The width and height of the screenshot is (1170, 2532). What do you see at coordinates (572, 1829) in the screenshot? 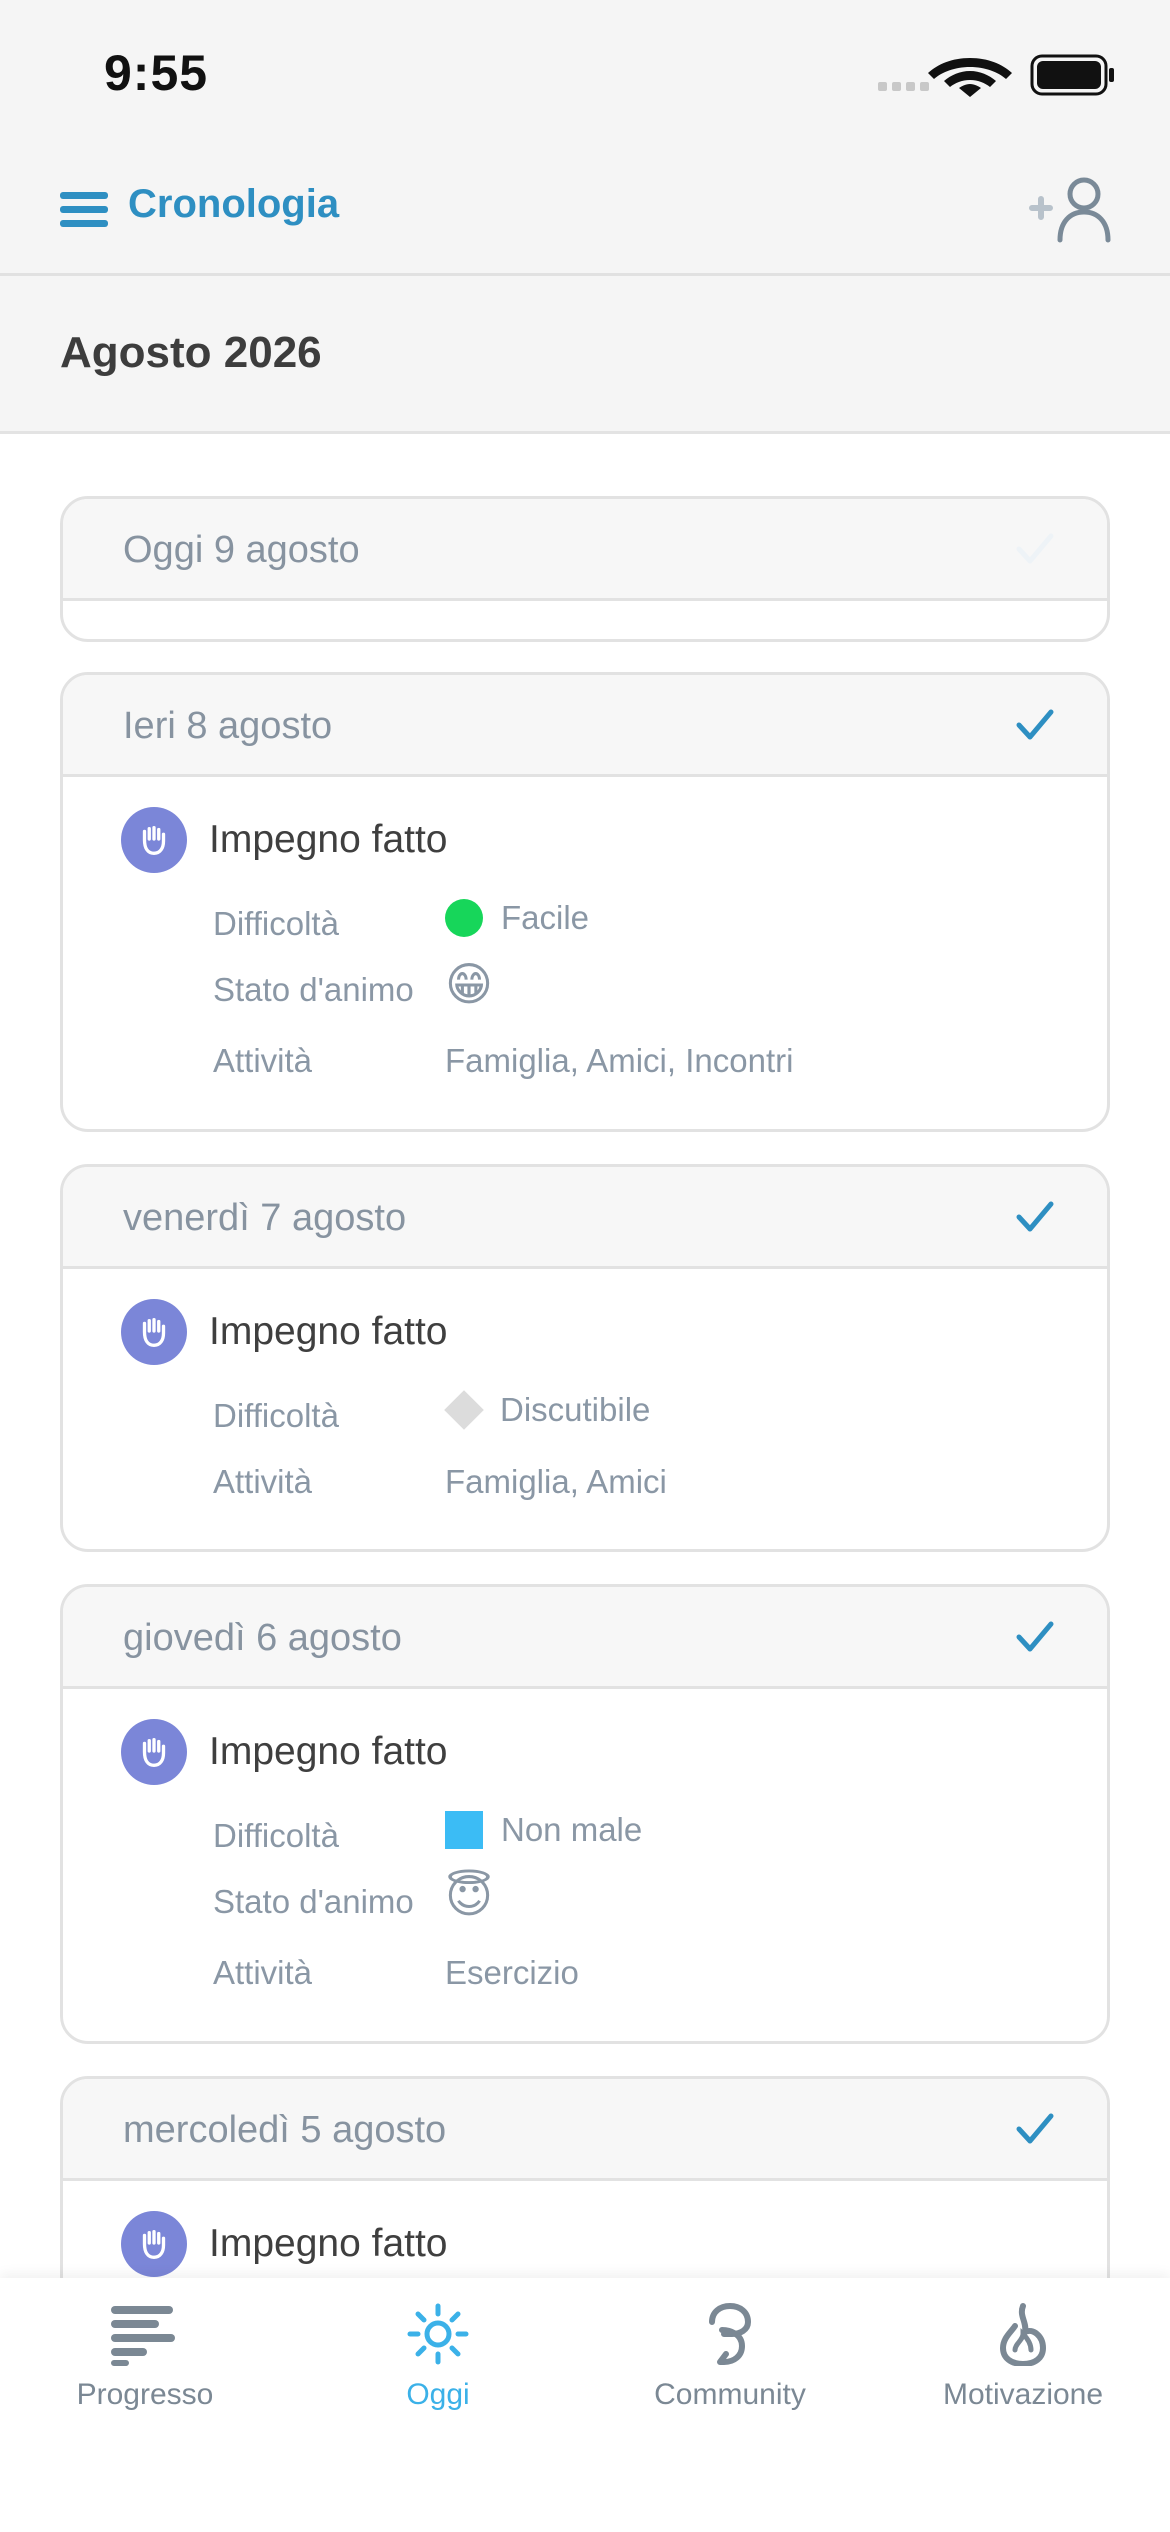
I see `difficulty-text: Non male` at bounding box center [572, 1829].